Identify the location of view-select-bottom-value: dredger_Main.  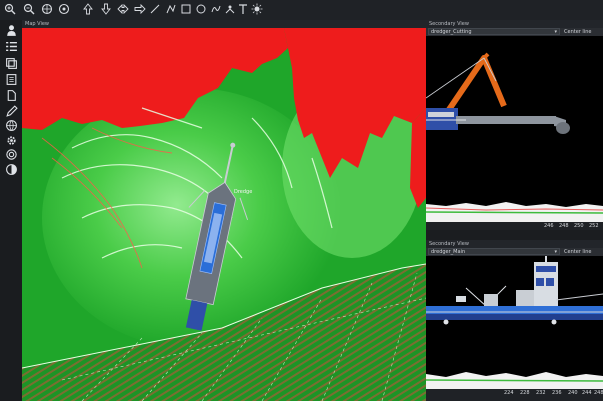
(448, 252).